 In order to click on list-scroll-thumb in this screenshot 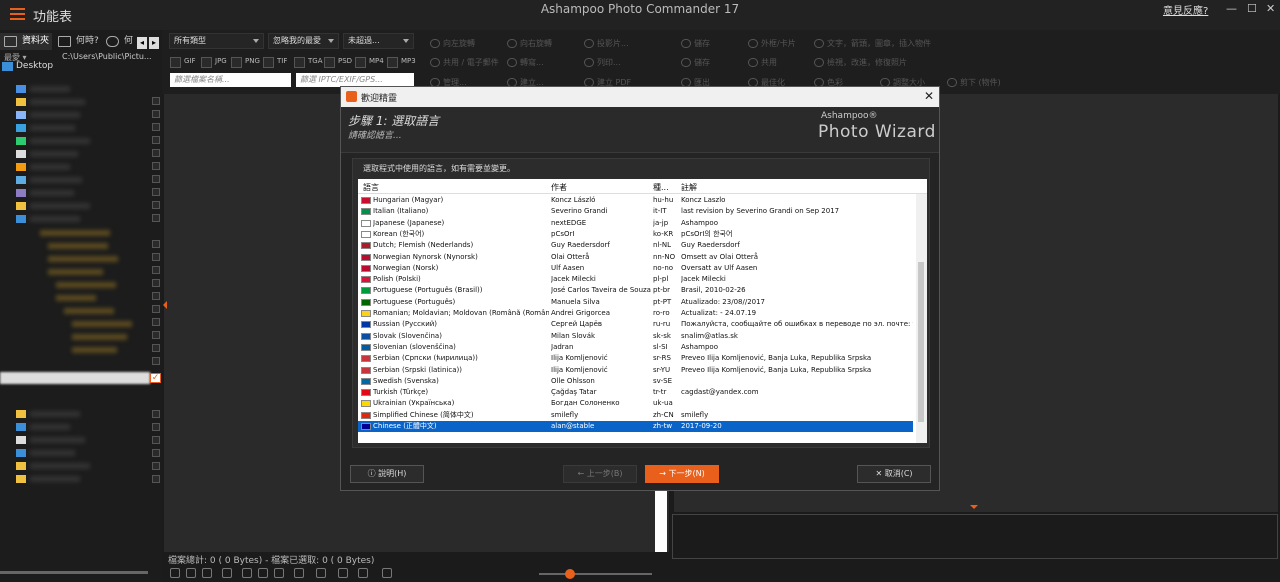, I will do `click(921, 342)`.